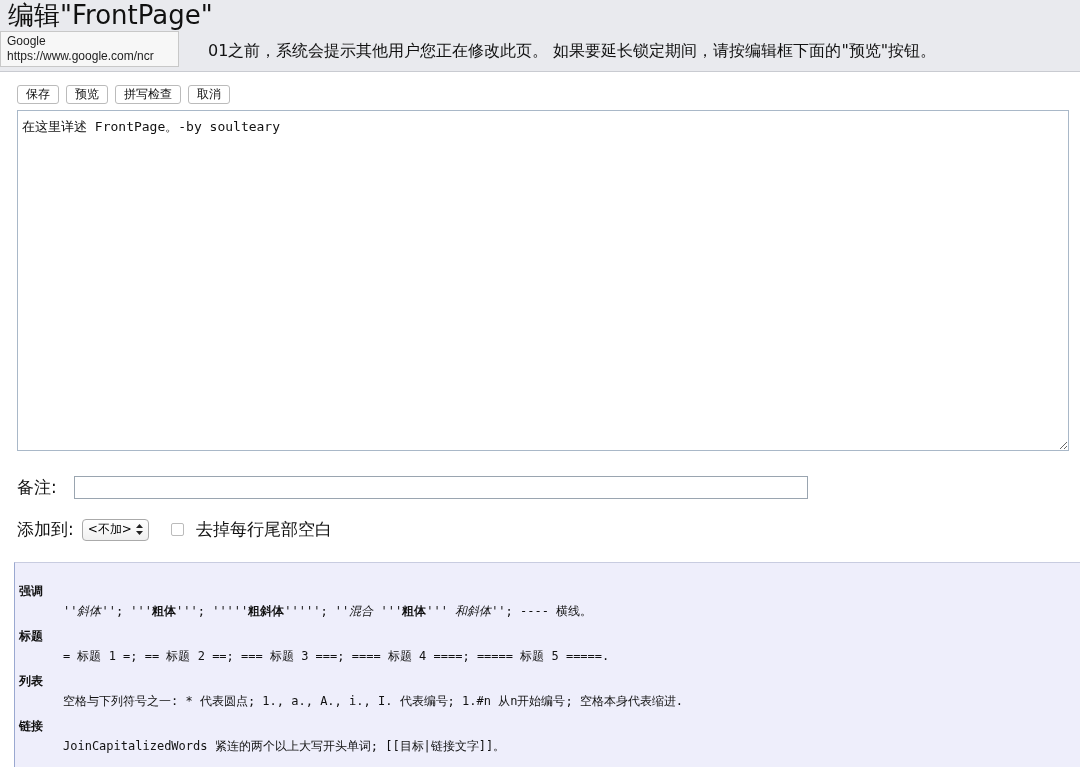 The width and height of the screenshot is (1080, 769). What do you see at coordinates (81, 56) in the screenshot?
I see `tooltip-url: https://www.google.com/ncr` at bounding box center [81, 56].